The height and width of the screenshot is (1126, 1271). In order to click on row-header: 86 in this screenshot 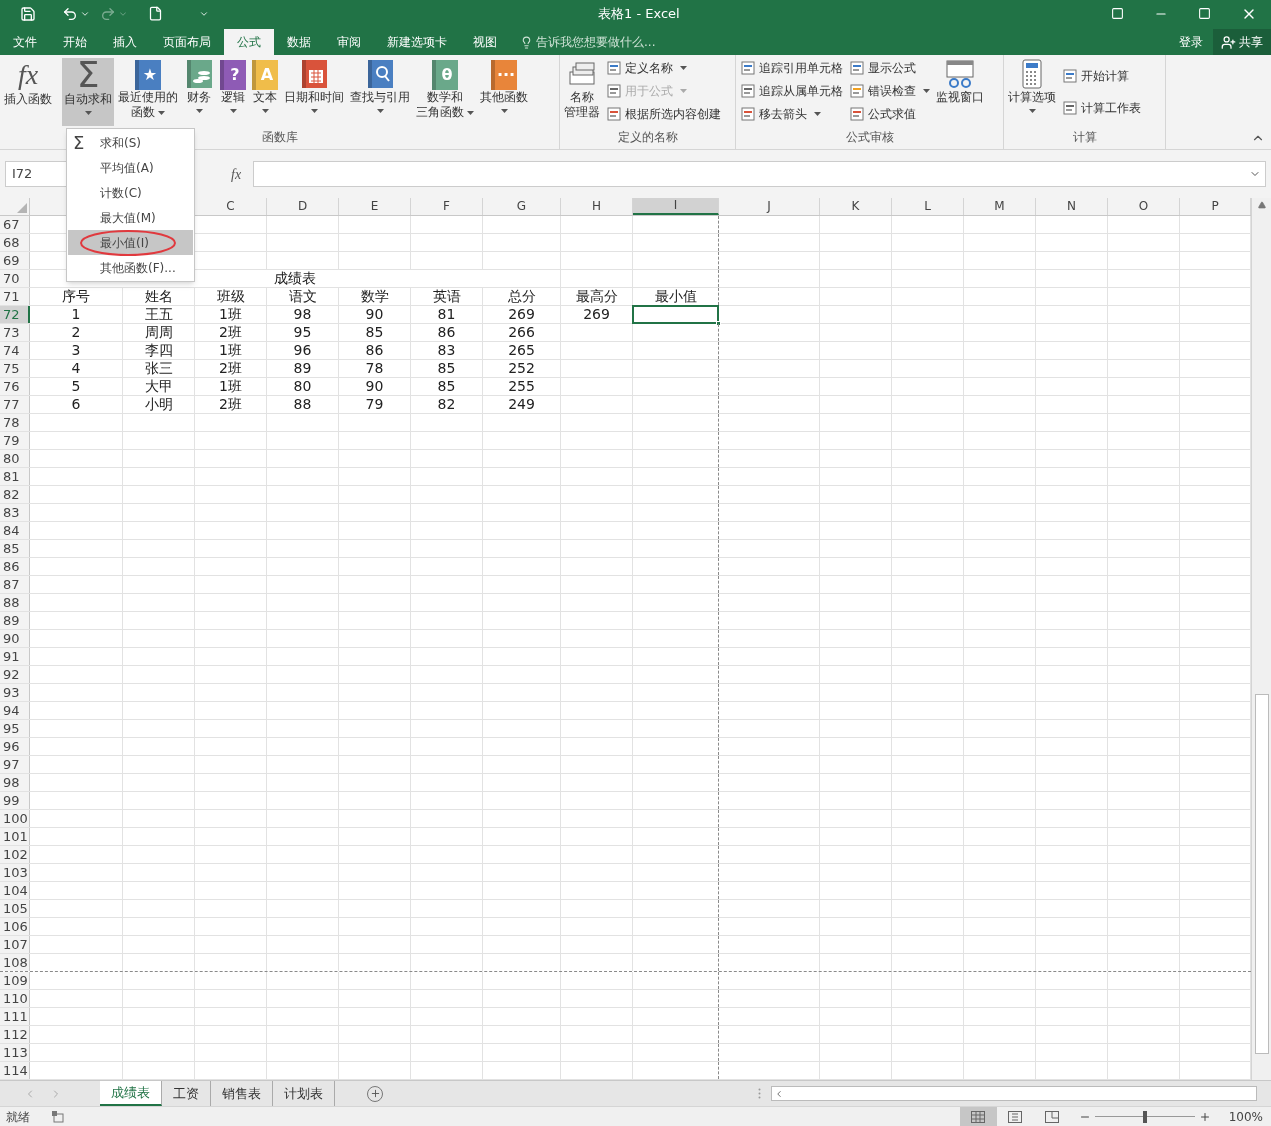, I will do `click(15, 566)`.